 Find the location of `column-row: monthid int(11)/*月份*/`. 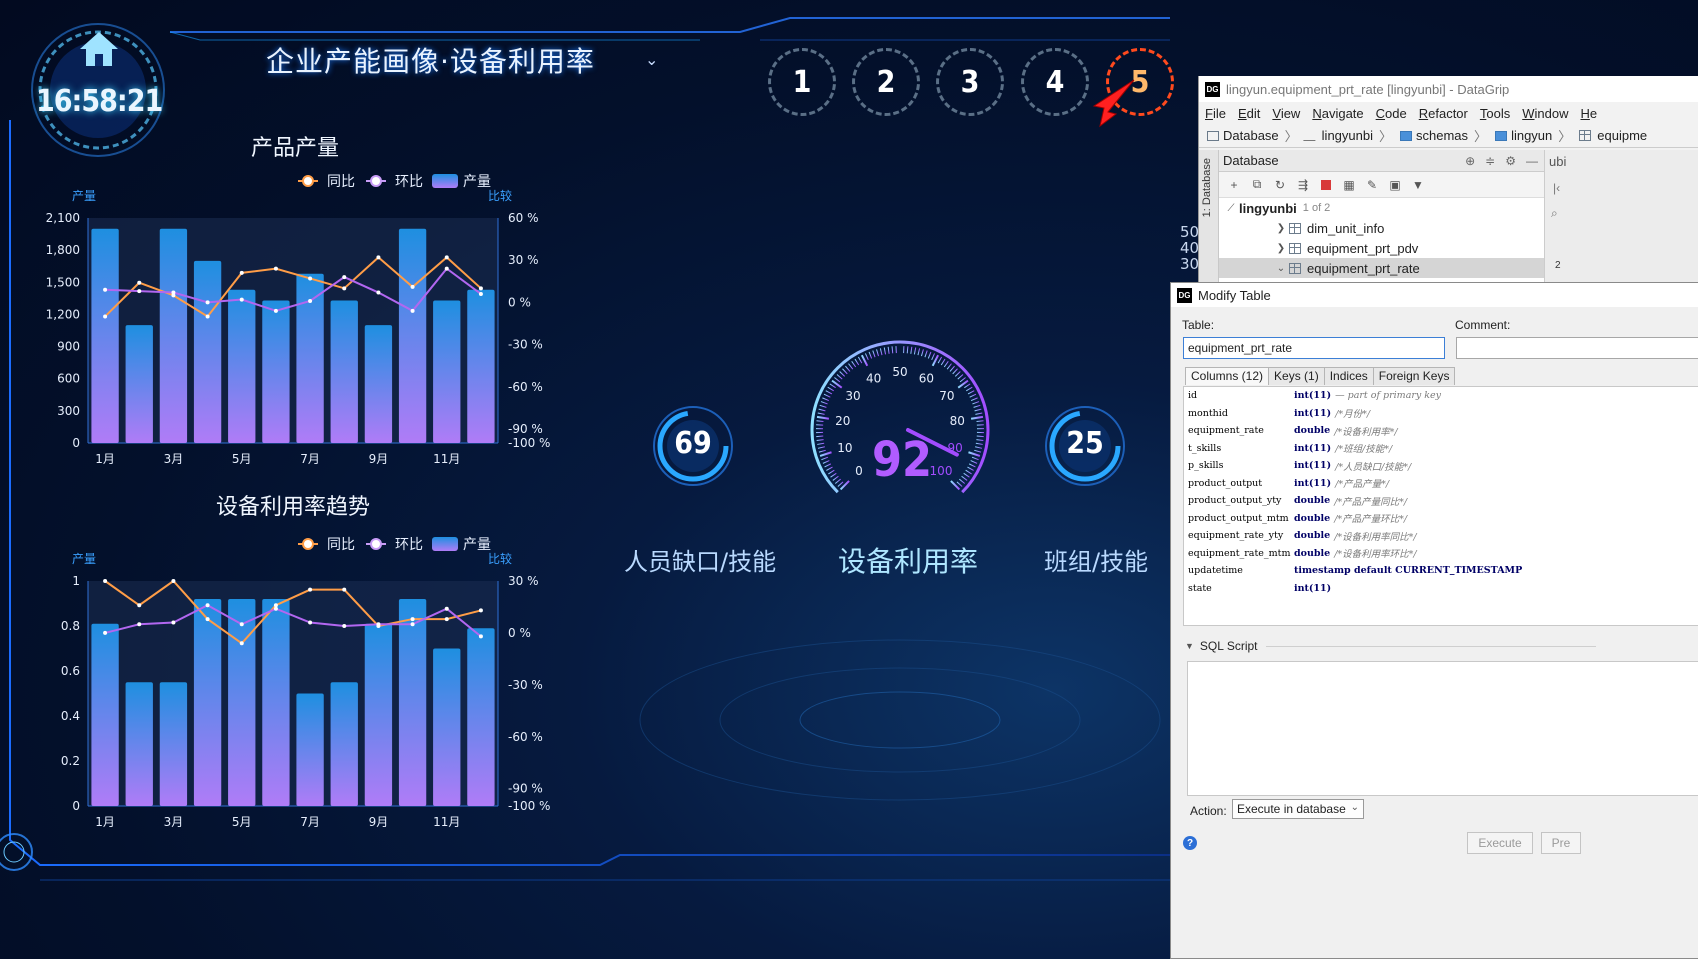

column-row: monthid int(11)/*月份*/ is located at coordinates (1441, 414).